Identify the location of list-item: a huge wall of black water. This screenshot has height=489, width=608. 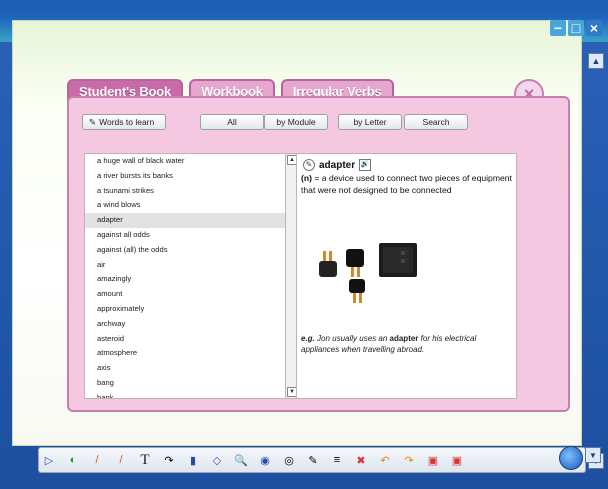
(185, 161).